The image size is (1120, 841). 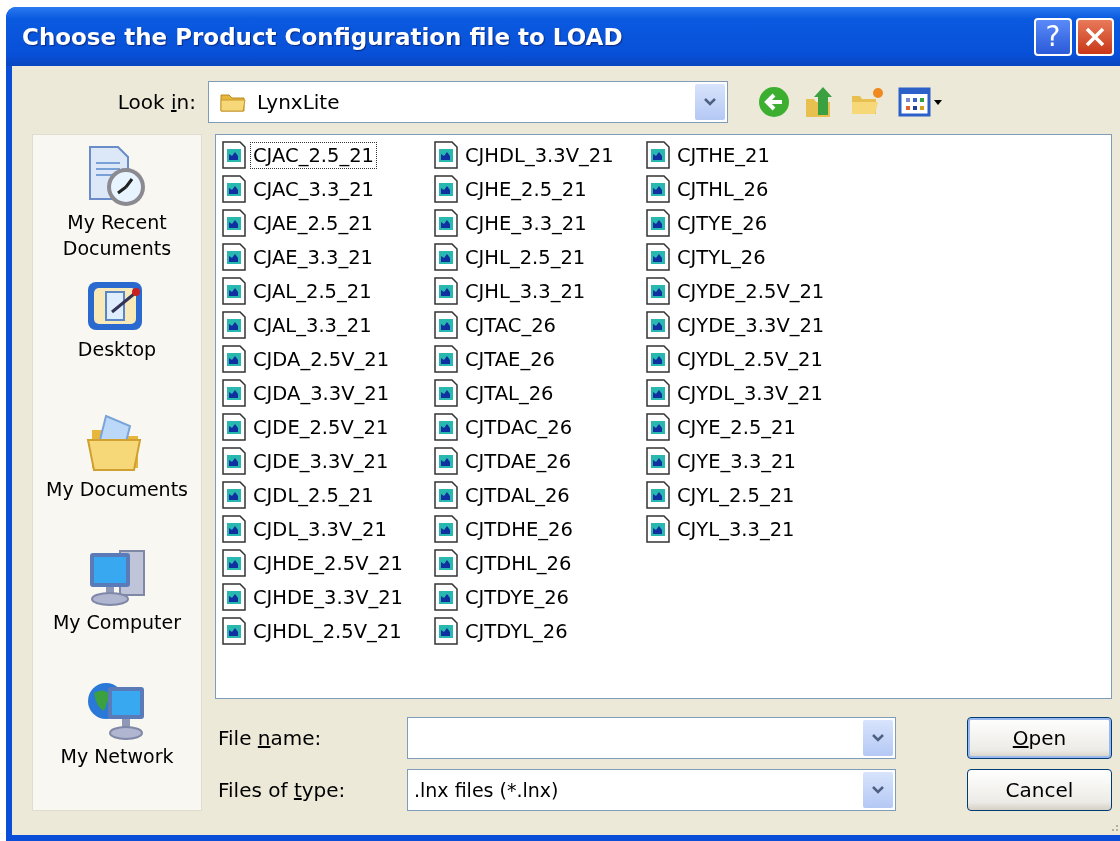 I want to click on file-item: CJHL_2.5_21, so click(x=539, y=257).